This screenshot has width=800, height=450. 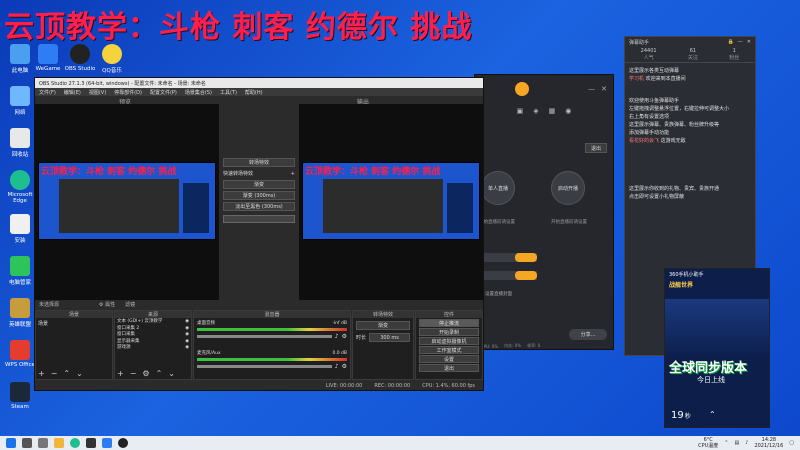 What do you see at coordinates (27, 443) in the screenshot?
I see `search-icon` at bounding box center [27, 443].